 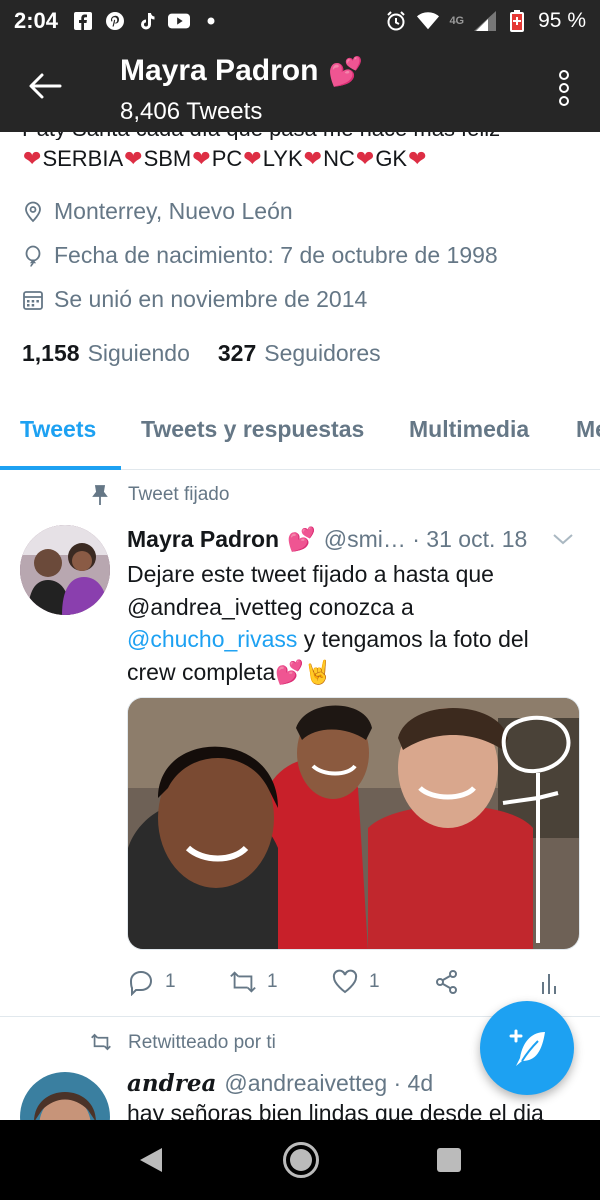 I want to click on tab-tweets: Tweets, so click(x=58, y=429).